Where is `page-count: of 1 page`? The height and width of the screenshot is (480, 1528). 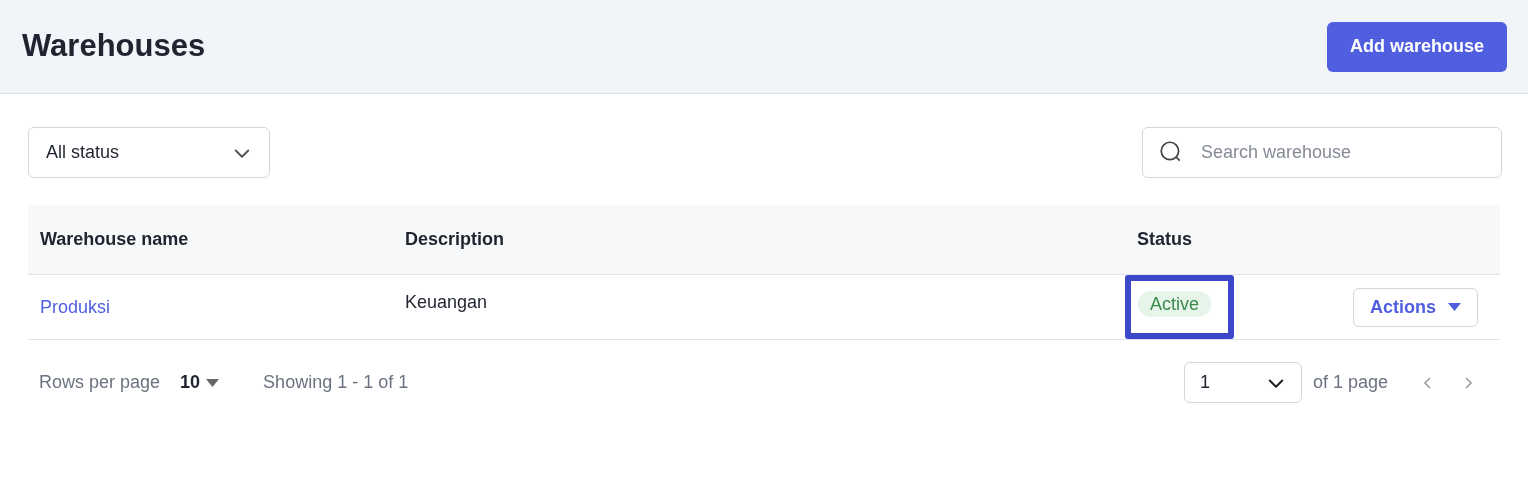
page-count: of 1 page is located at coordinates (1350, 382).